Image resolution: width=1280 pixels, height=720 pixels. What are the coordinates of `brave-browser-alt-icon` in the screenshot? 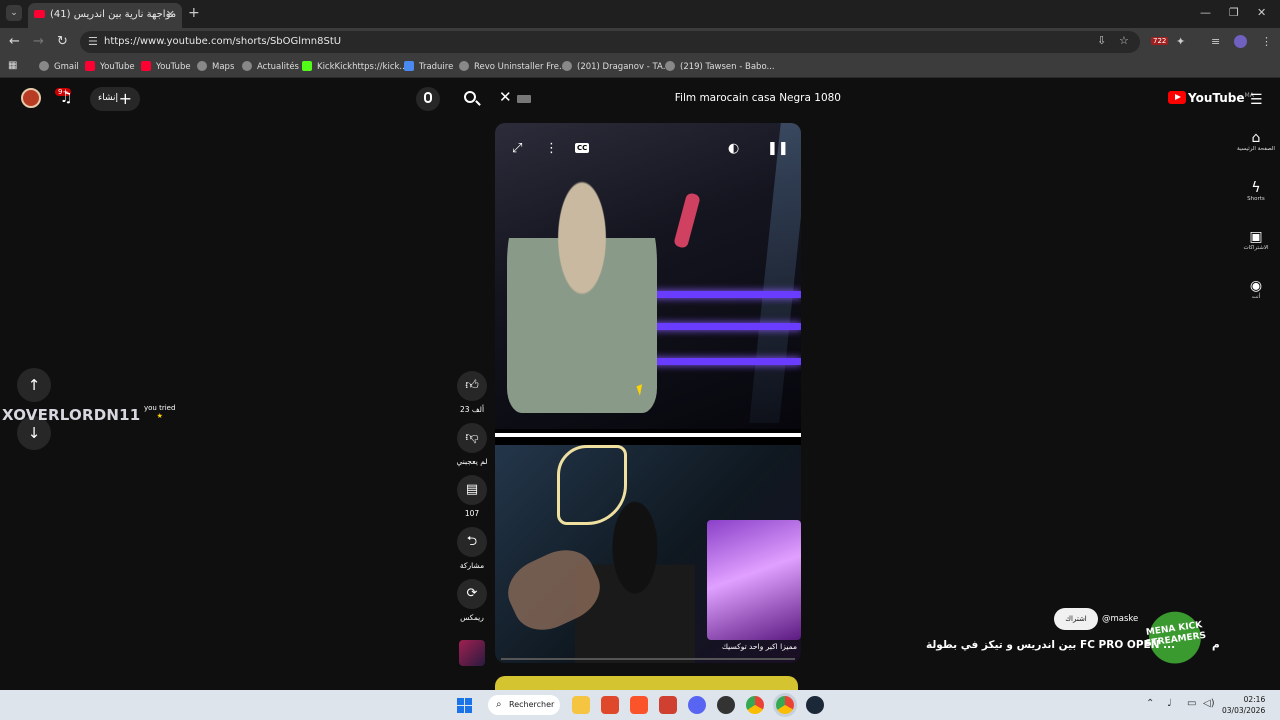 It's located at (639, 705).